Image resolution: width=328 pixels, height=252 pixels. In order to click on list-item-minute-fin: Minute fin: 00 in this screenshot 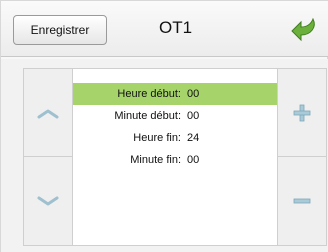, I will do `click(175, 160)`.